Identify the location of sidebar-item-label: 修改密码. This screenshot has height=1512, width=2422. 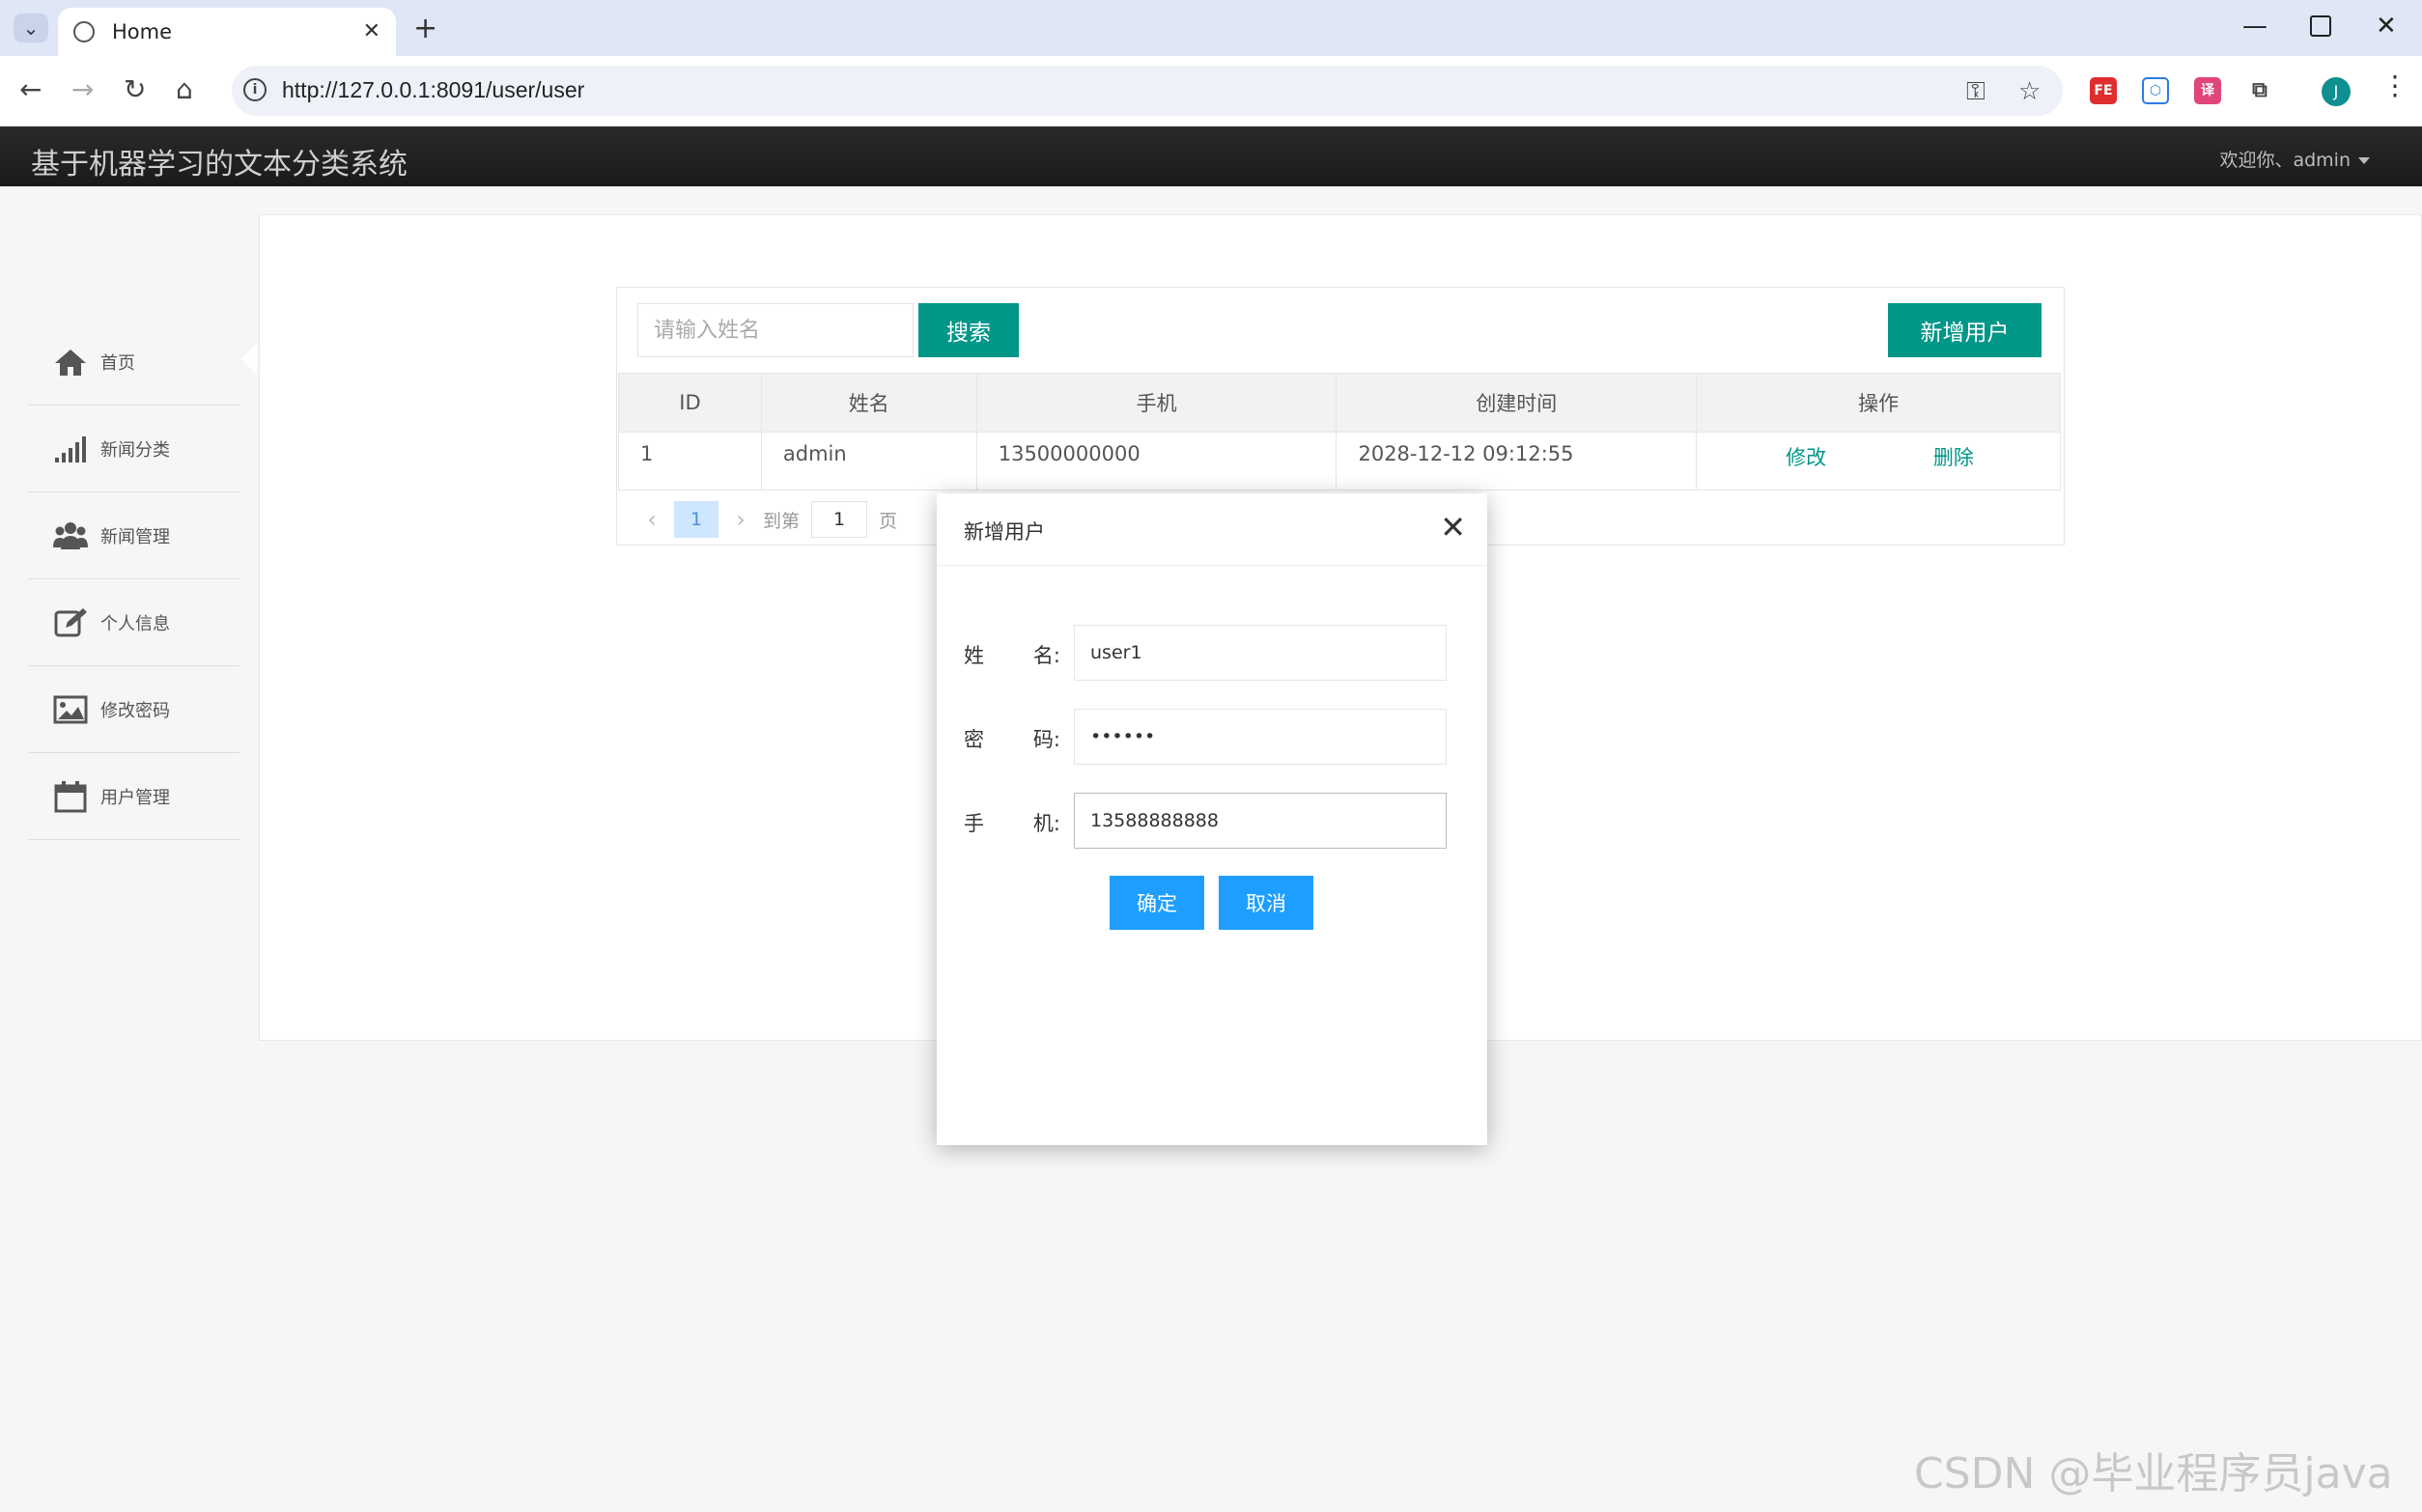
(135, 711).